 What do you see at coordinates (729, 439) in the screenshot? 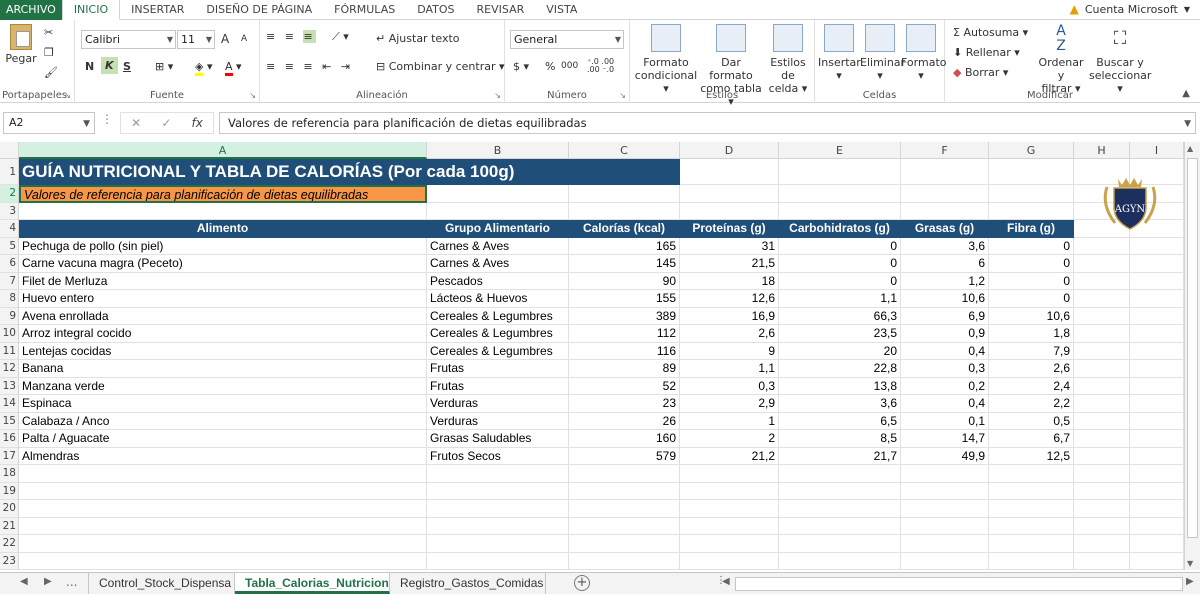
I see `nutrient-value-cell: 2` at bounding box center [729, 439].